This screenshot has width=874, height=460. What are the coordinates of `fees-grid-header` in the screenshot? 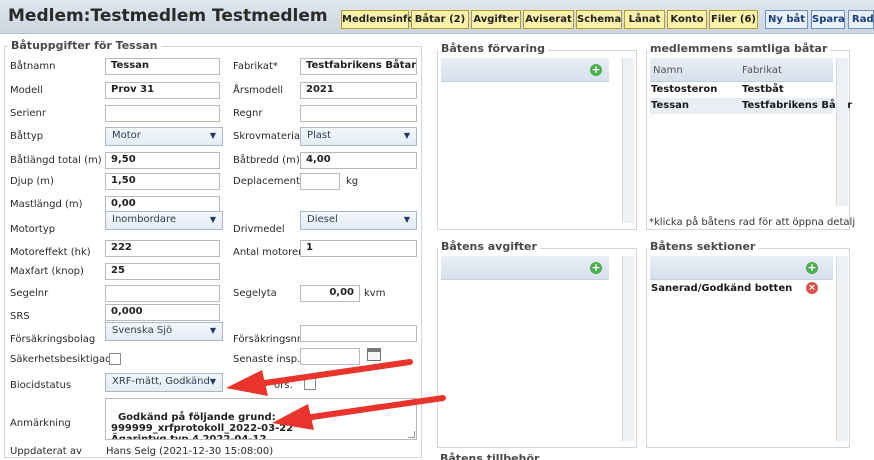 It's located at (525, 268).